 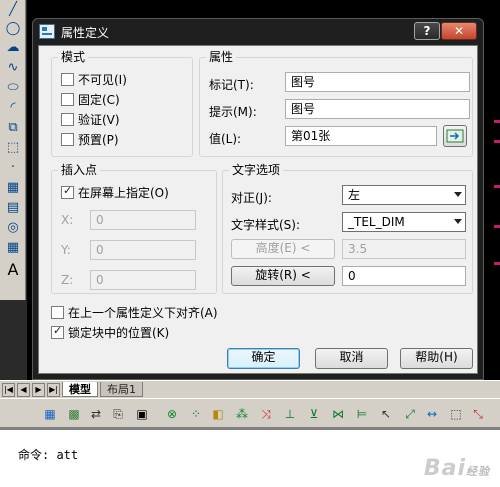 I want to click on text-style-select: _TEL_DIM, so click(x=404, y=222).